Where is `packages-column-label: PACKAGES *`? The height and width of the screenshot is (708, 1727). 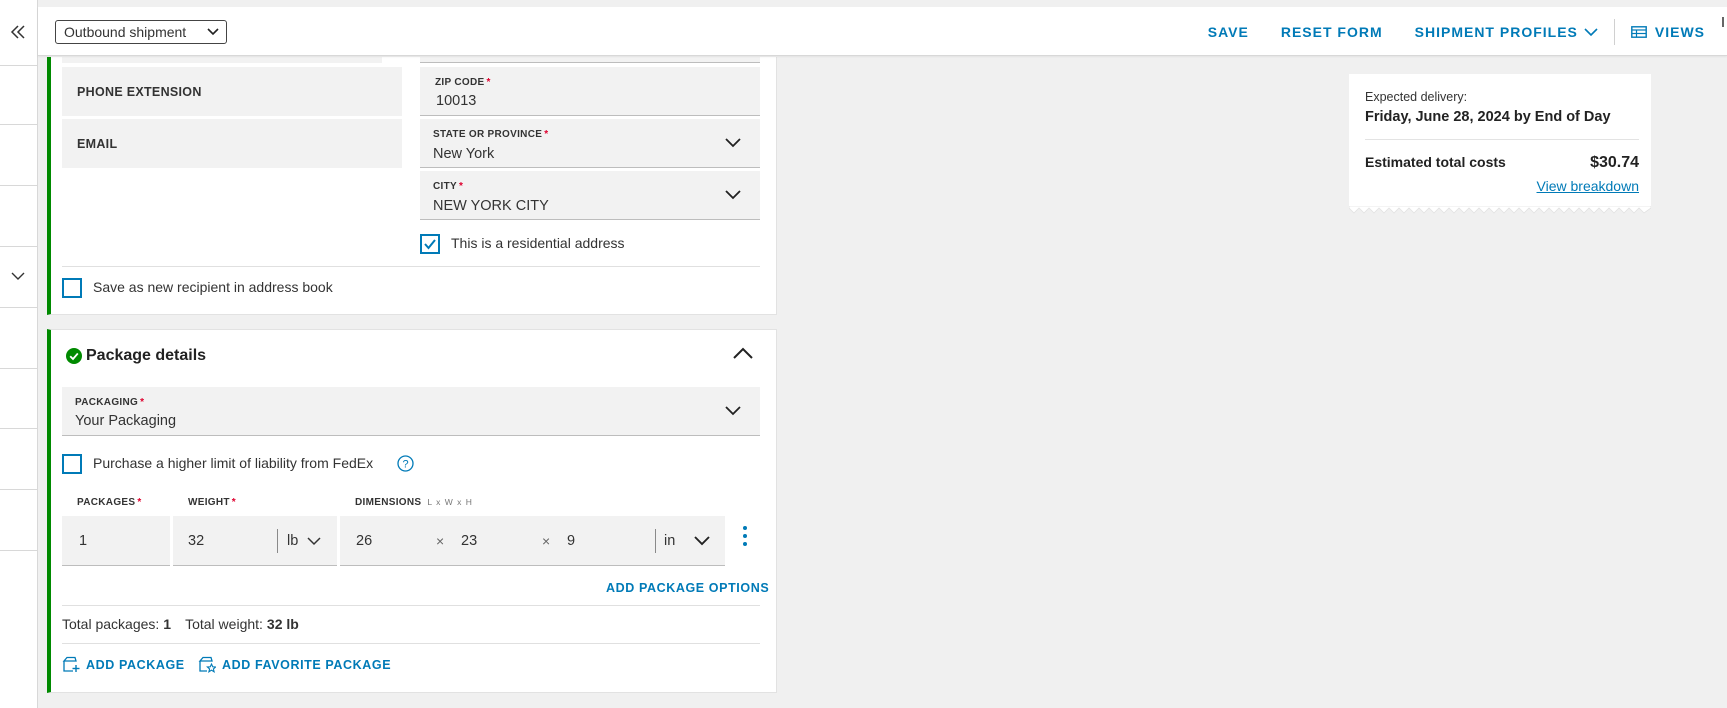
packages-column-label: PACKAGES * is located at coordinates (109, 502).